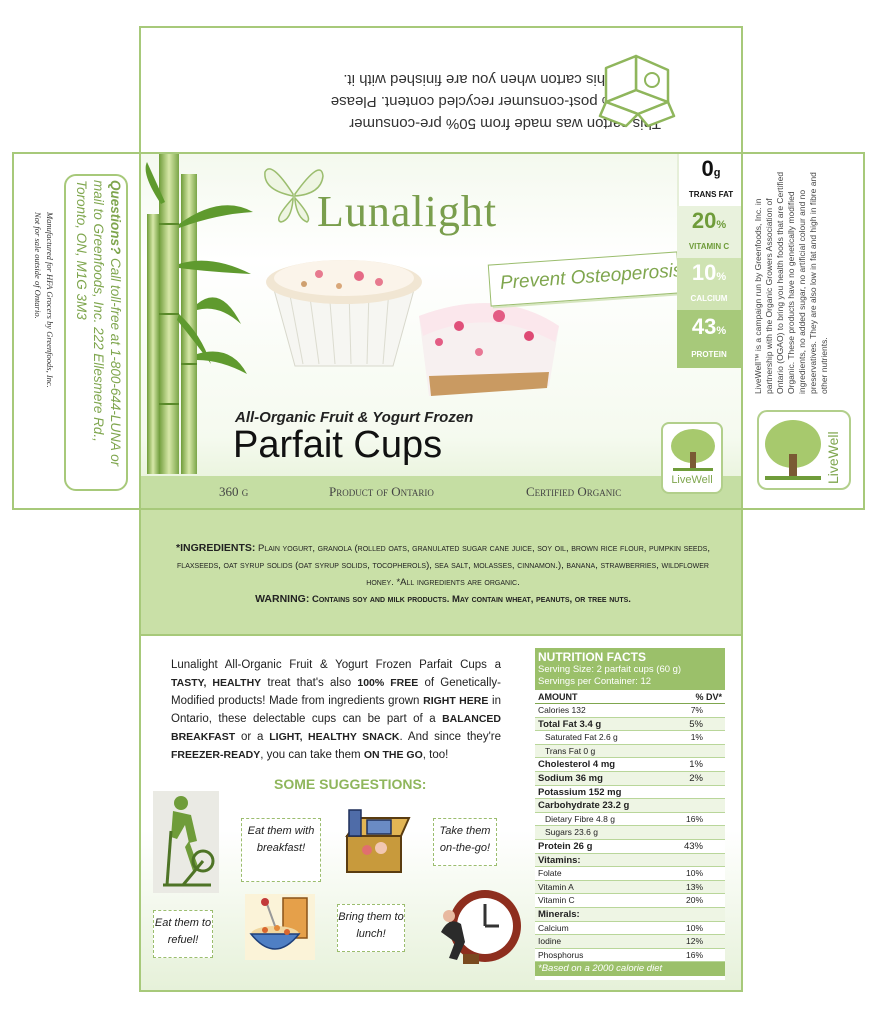 The image size is (889, 1011). I want to click on nutrition-row: Cholesterol 4 mg 1%, so click(630, 765).